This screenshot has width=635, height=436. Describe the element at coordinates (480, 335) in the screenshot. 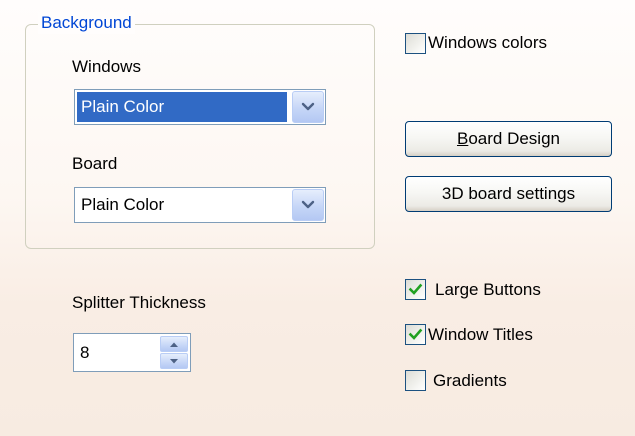

I see `window-titles-label: Window Titles` at that location.